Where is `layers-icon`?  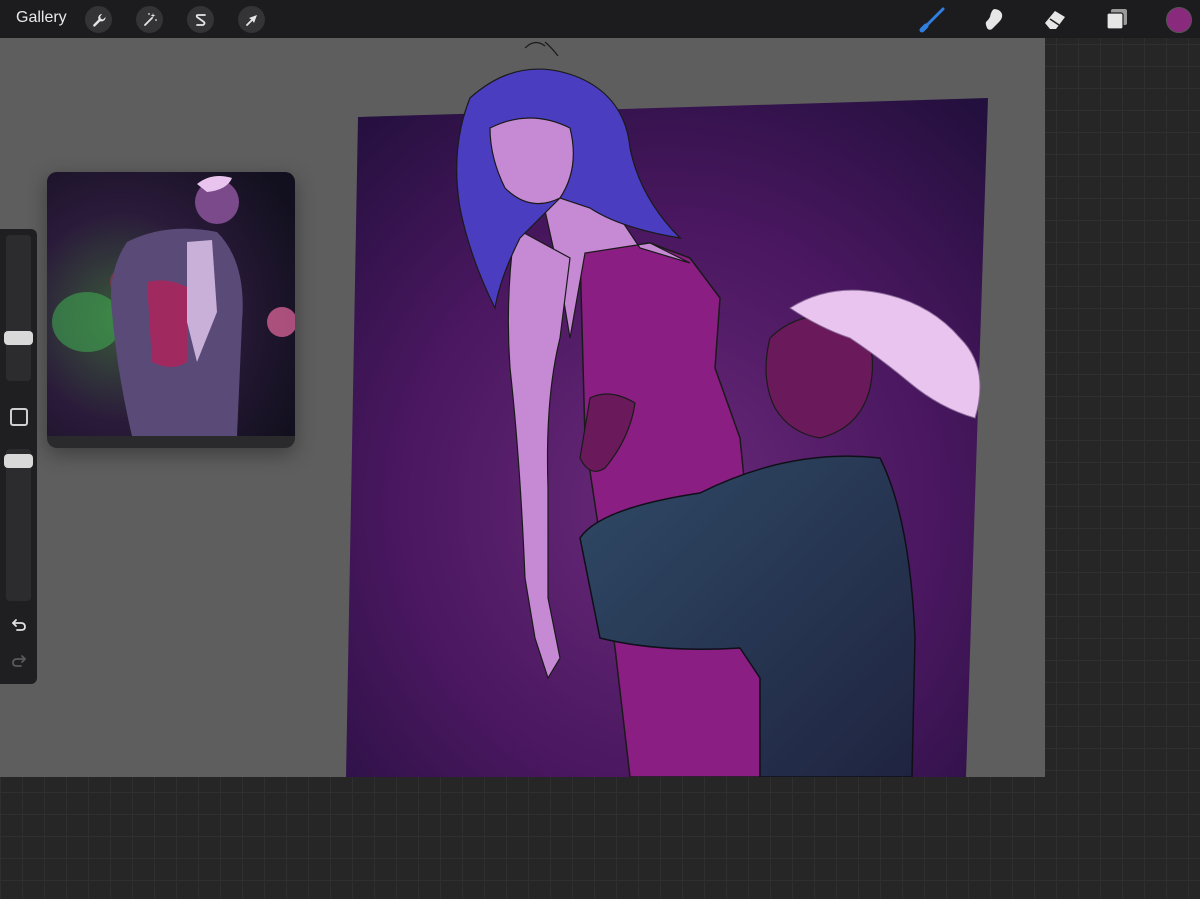
layers-icon is located at coordinates (1116, 19).